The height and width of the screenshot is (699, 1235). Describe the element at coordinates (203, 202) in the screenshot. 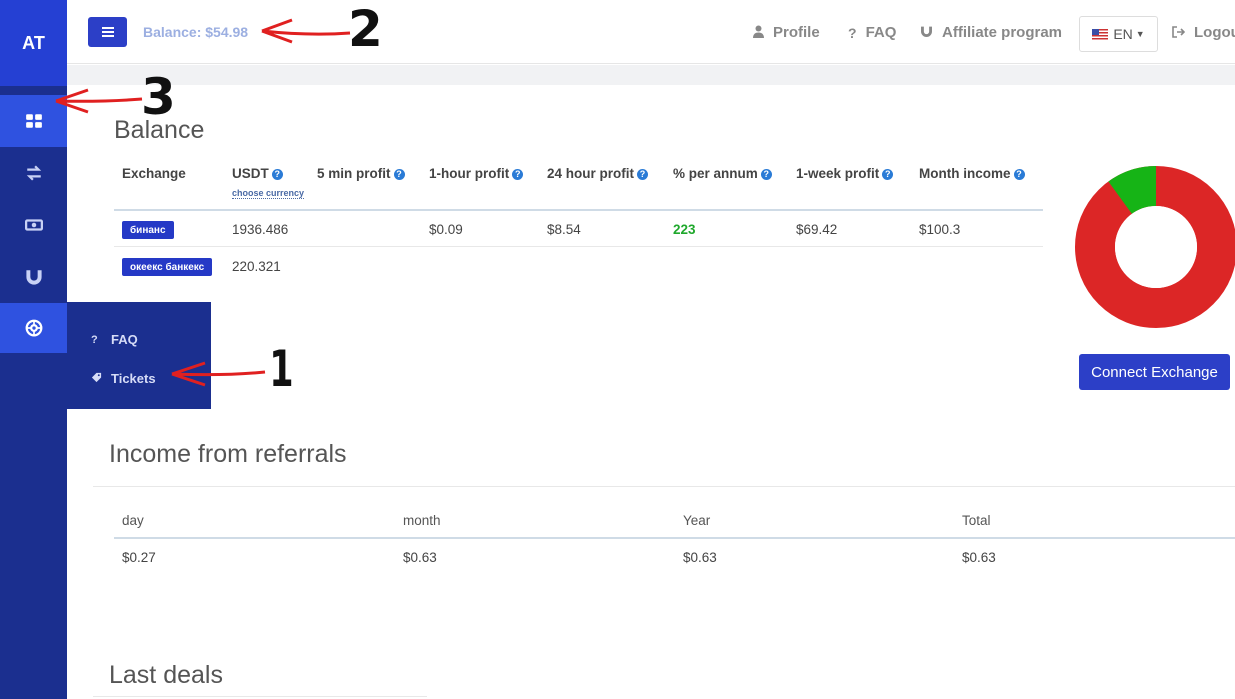

I see `annotation-overlay` at that location.